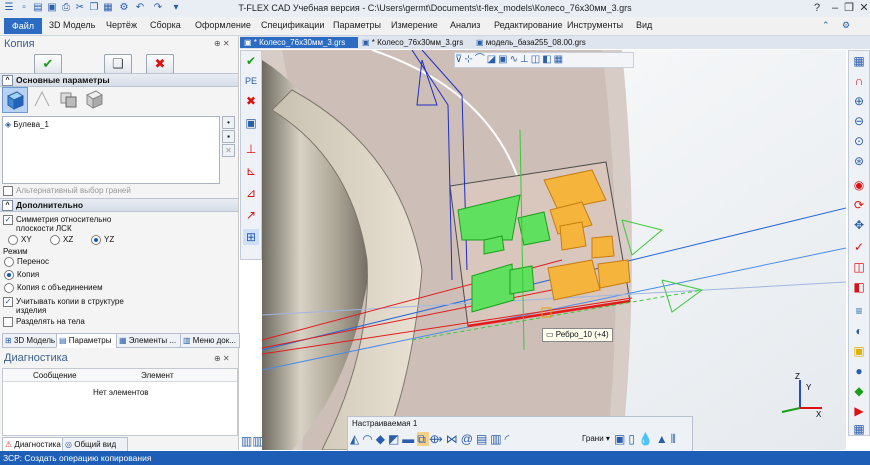 The height and width of the screenshot is (465, 870). Describe the element at coordinates (859, 225) in the screenshot. I see `pan-icon: ✥` at that location.